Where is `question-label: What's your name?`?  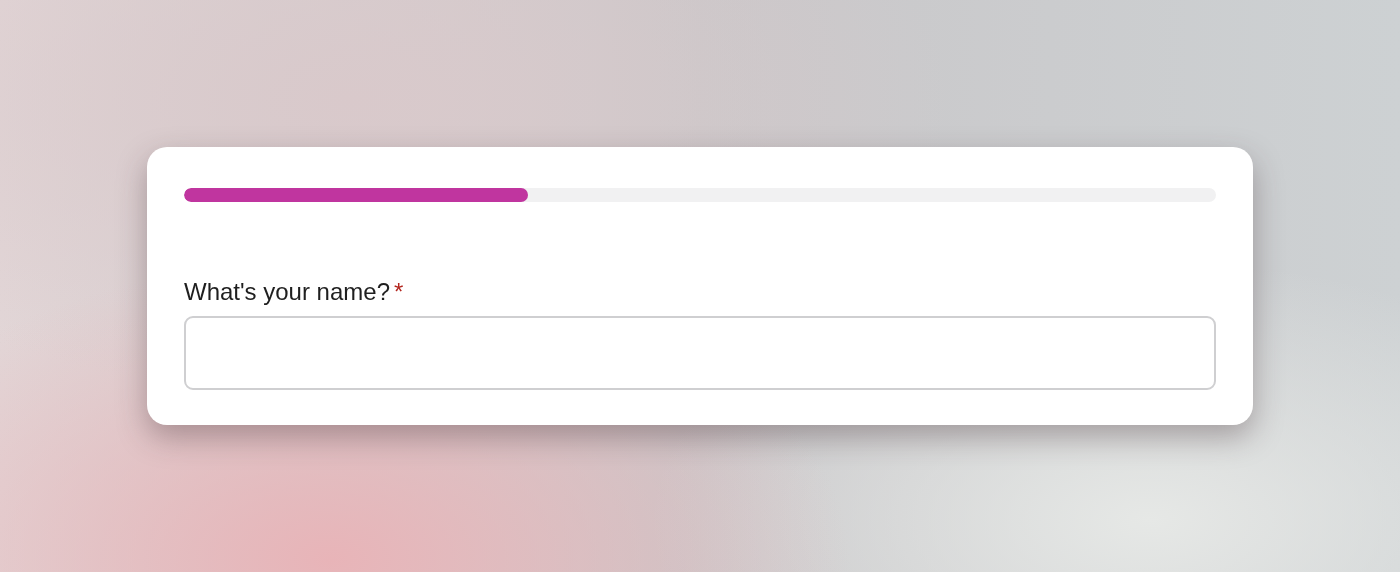 question-label: What's your name? is located at coordinates (287, 291).